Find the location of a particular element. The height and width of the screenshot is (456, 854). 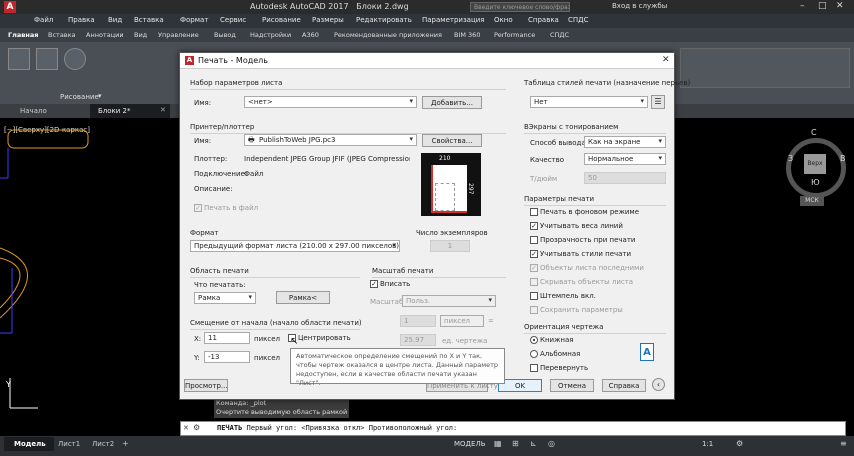

menu-item: Файл is located at coordinates (43, 20).